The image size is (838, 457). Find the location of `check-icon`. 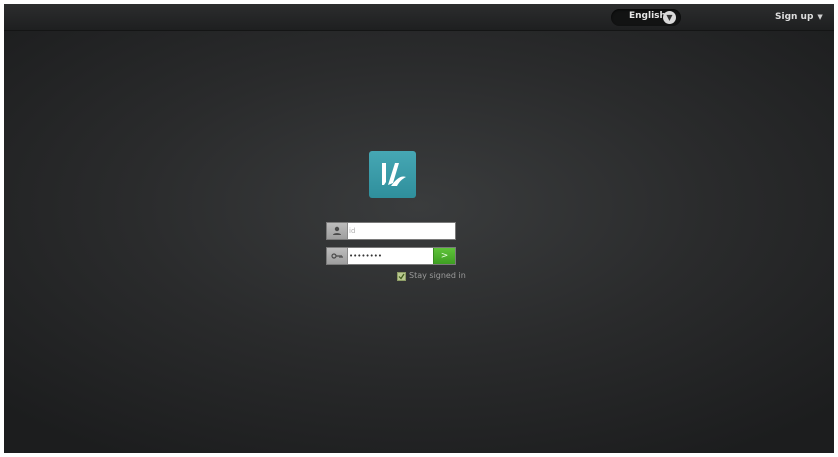

check-icon is located at coordinates (401, 276).